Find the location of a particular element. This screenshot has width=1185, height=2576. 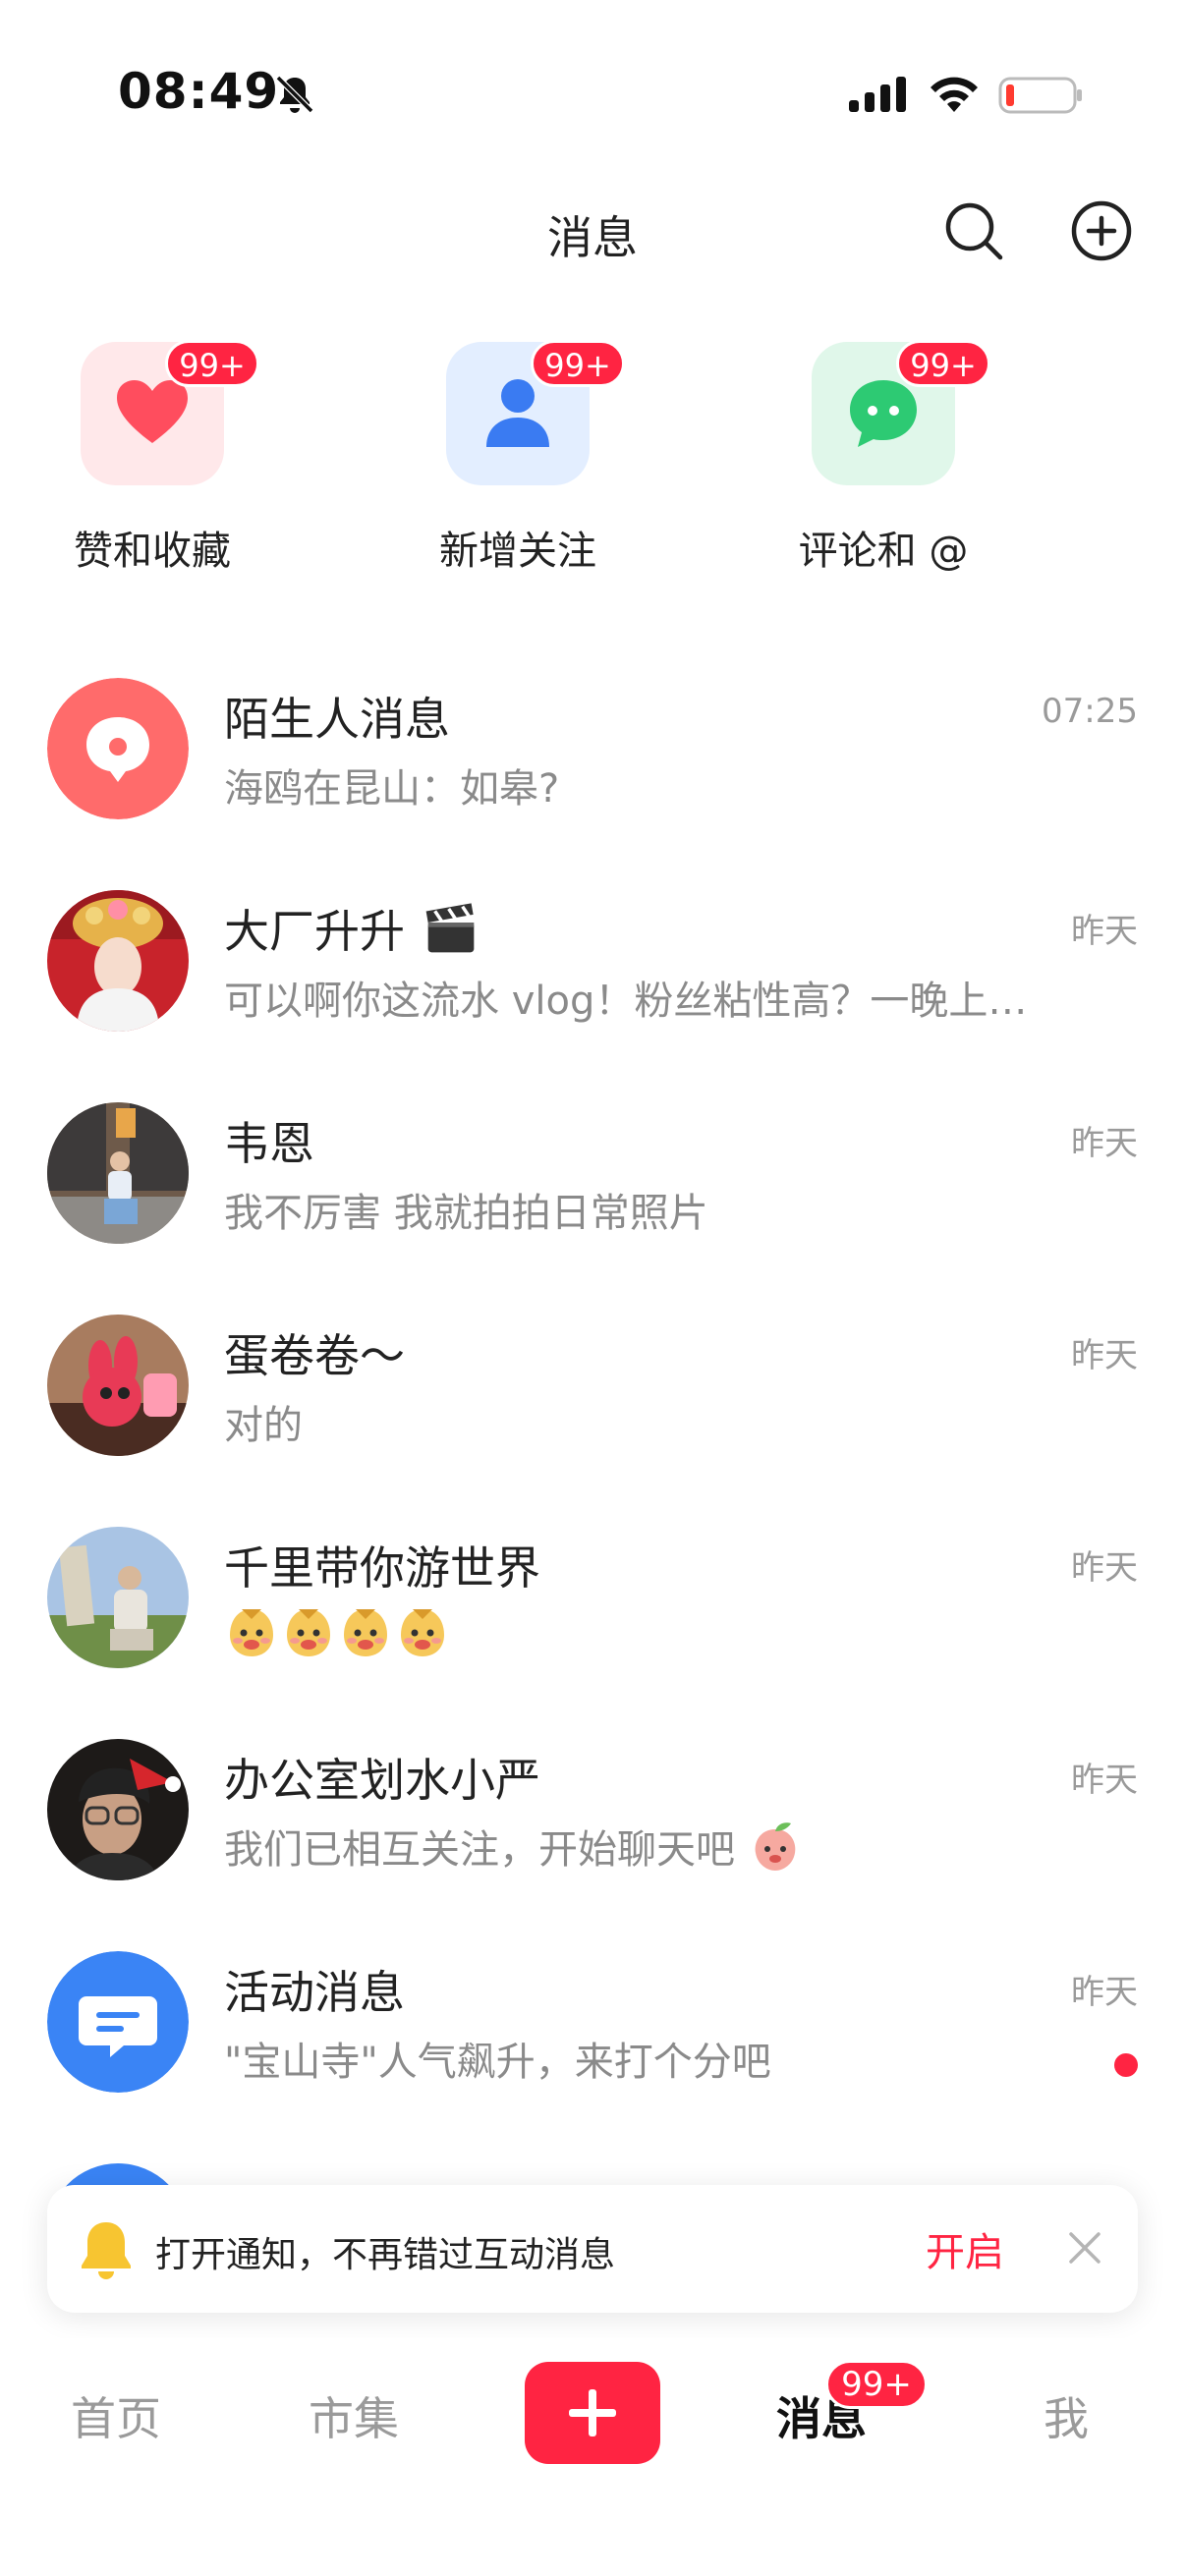

message-sender-name: 千里带你游世界 is located at coordinates (382, 1568).